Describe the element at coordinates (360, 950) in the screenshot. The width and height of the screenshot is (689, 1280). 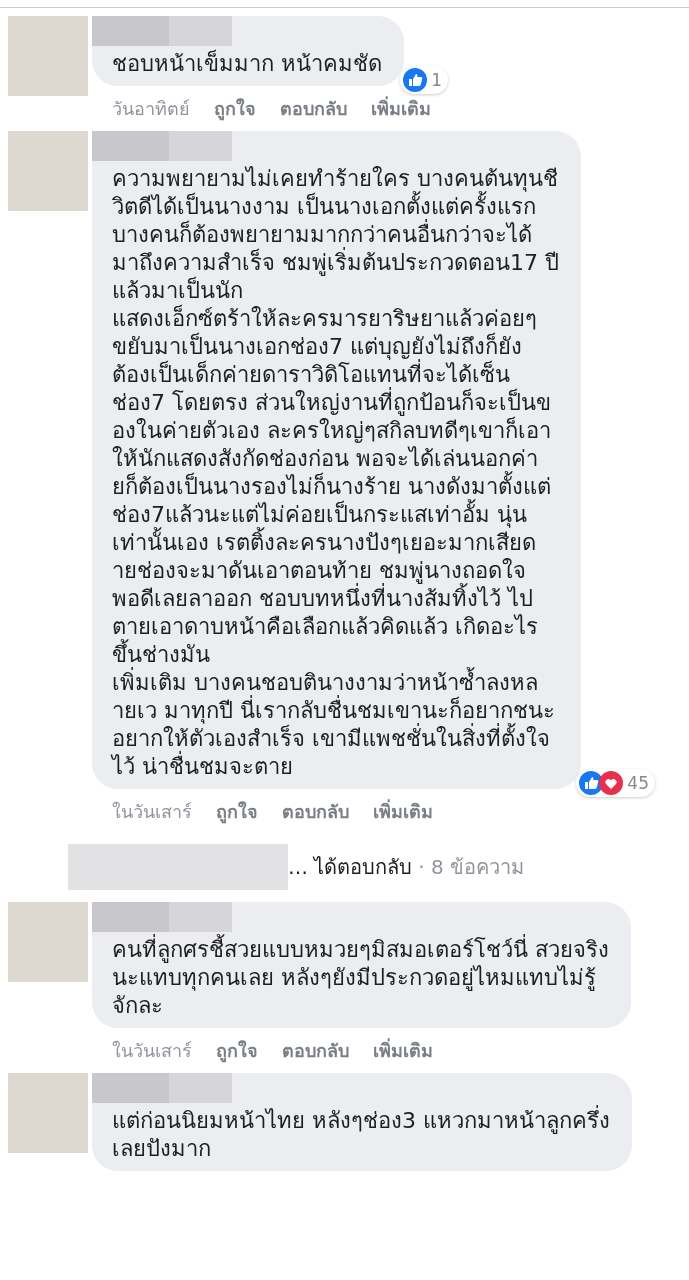
I see `comment-text: คนที่ลูกศรชี้สวยแบบหมวยๆมิสมอเตอร์โชว์นี่ สวยจริง` at that location.